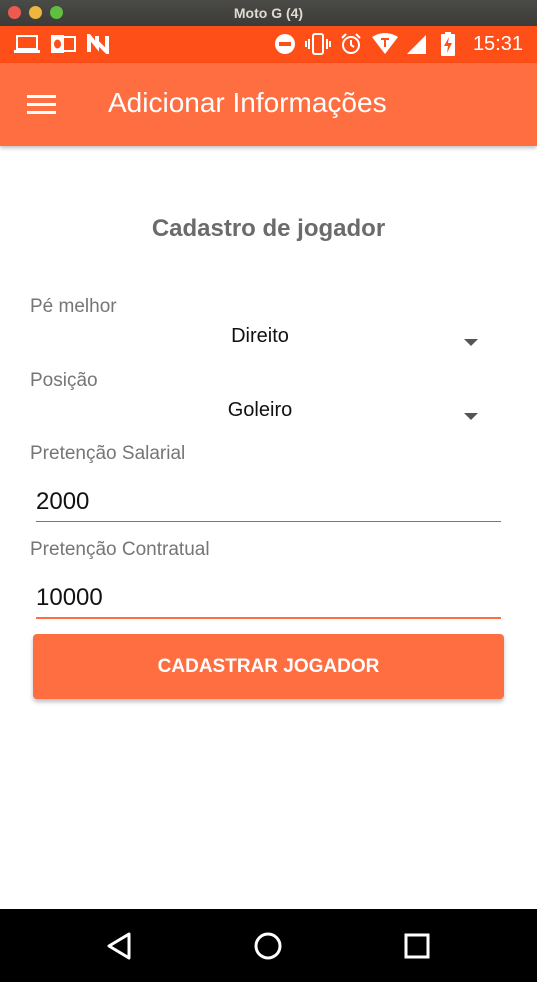  What do you see at coordinates (27, 44) in the screenshot?
I see `laptop-icon` at bounding box center [27, 44].